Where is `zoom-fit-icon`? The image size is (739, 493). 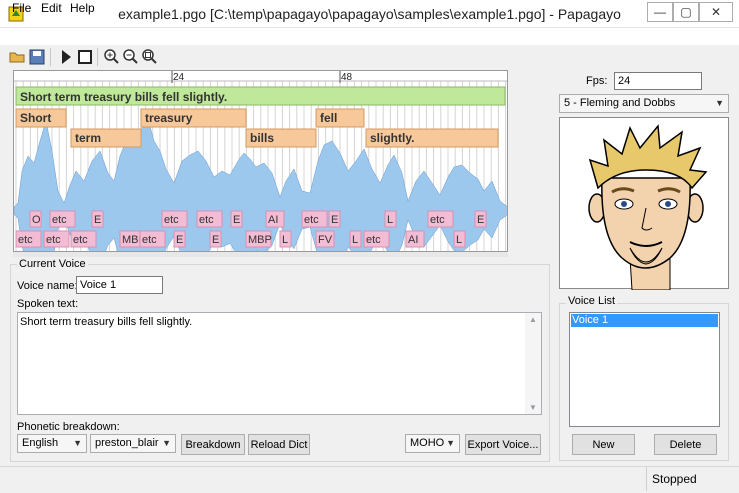 zoom-fit-icon is located at coordinates (150, 57).